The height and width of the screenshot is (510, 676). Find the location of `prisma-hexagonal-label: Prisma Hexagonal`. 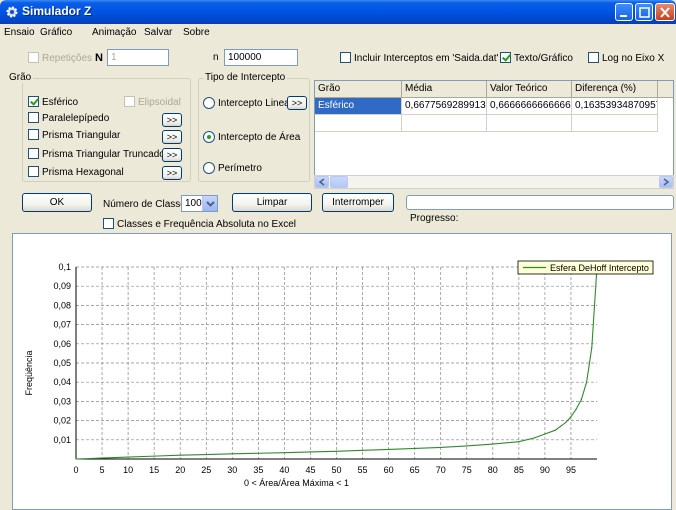

prisma-hexagonal-label: Prisma Hexagonal is located at coordinates (83, 172).